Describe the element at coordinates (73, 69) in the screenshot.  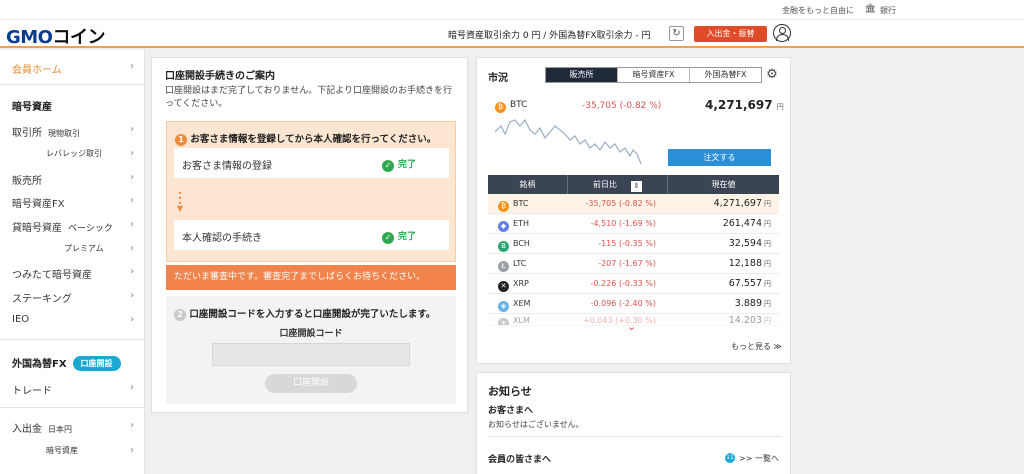
I see `sidebar-item-home: 会員ホーム ›` at that location.